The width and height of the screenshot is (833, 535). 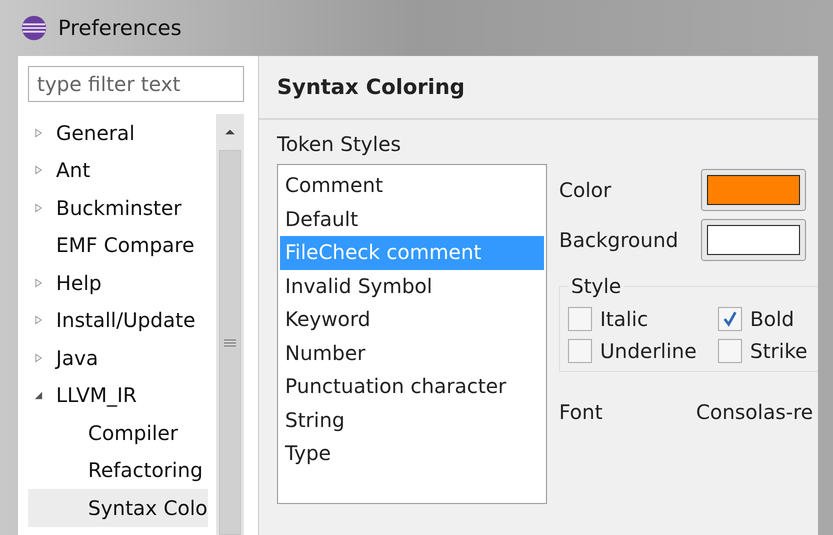 I want to click on check-icon, so click(x=730, y=319).